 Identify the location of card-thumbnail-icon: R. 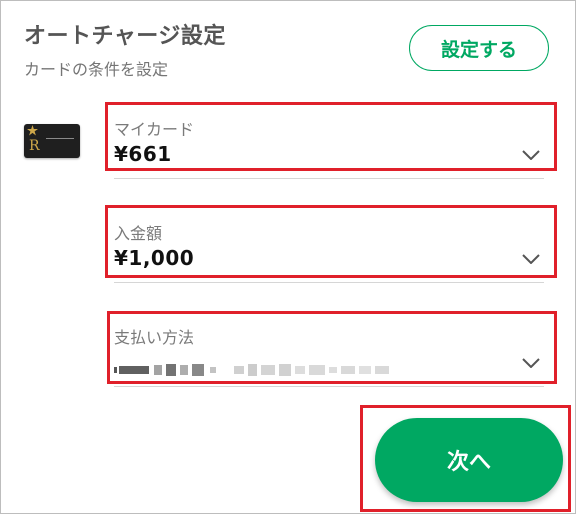
(52, 141).